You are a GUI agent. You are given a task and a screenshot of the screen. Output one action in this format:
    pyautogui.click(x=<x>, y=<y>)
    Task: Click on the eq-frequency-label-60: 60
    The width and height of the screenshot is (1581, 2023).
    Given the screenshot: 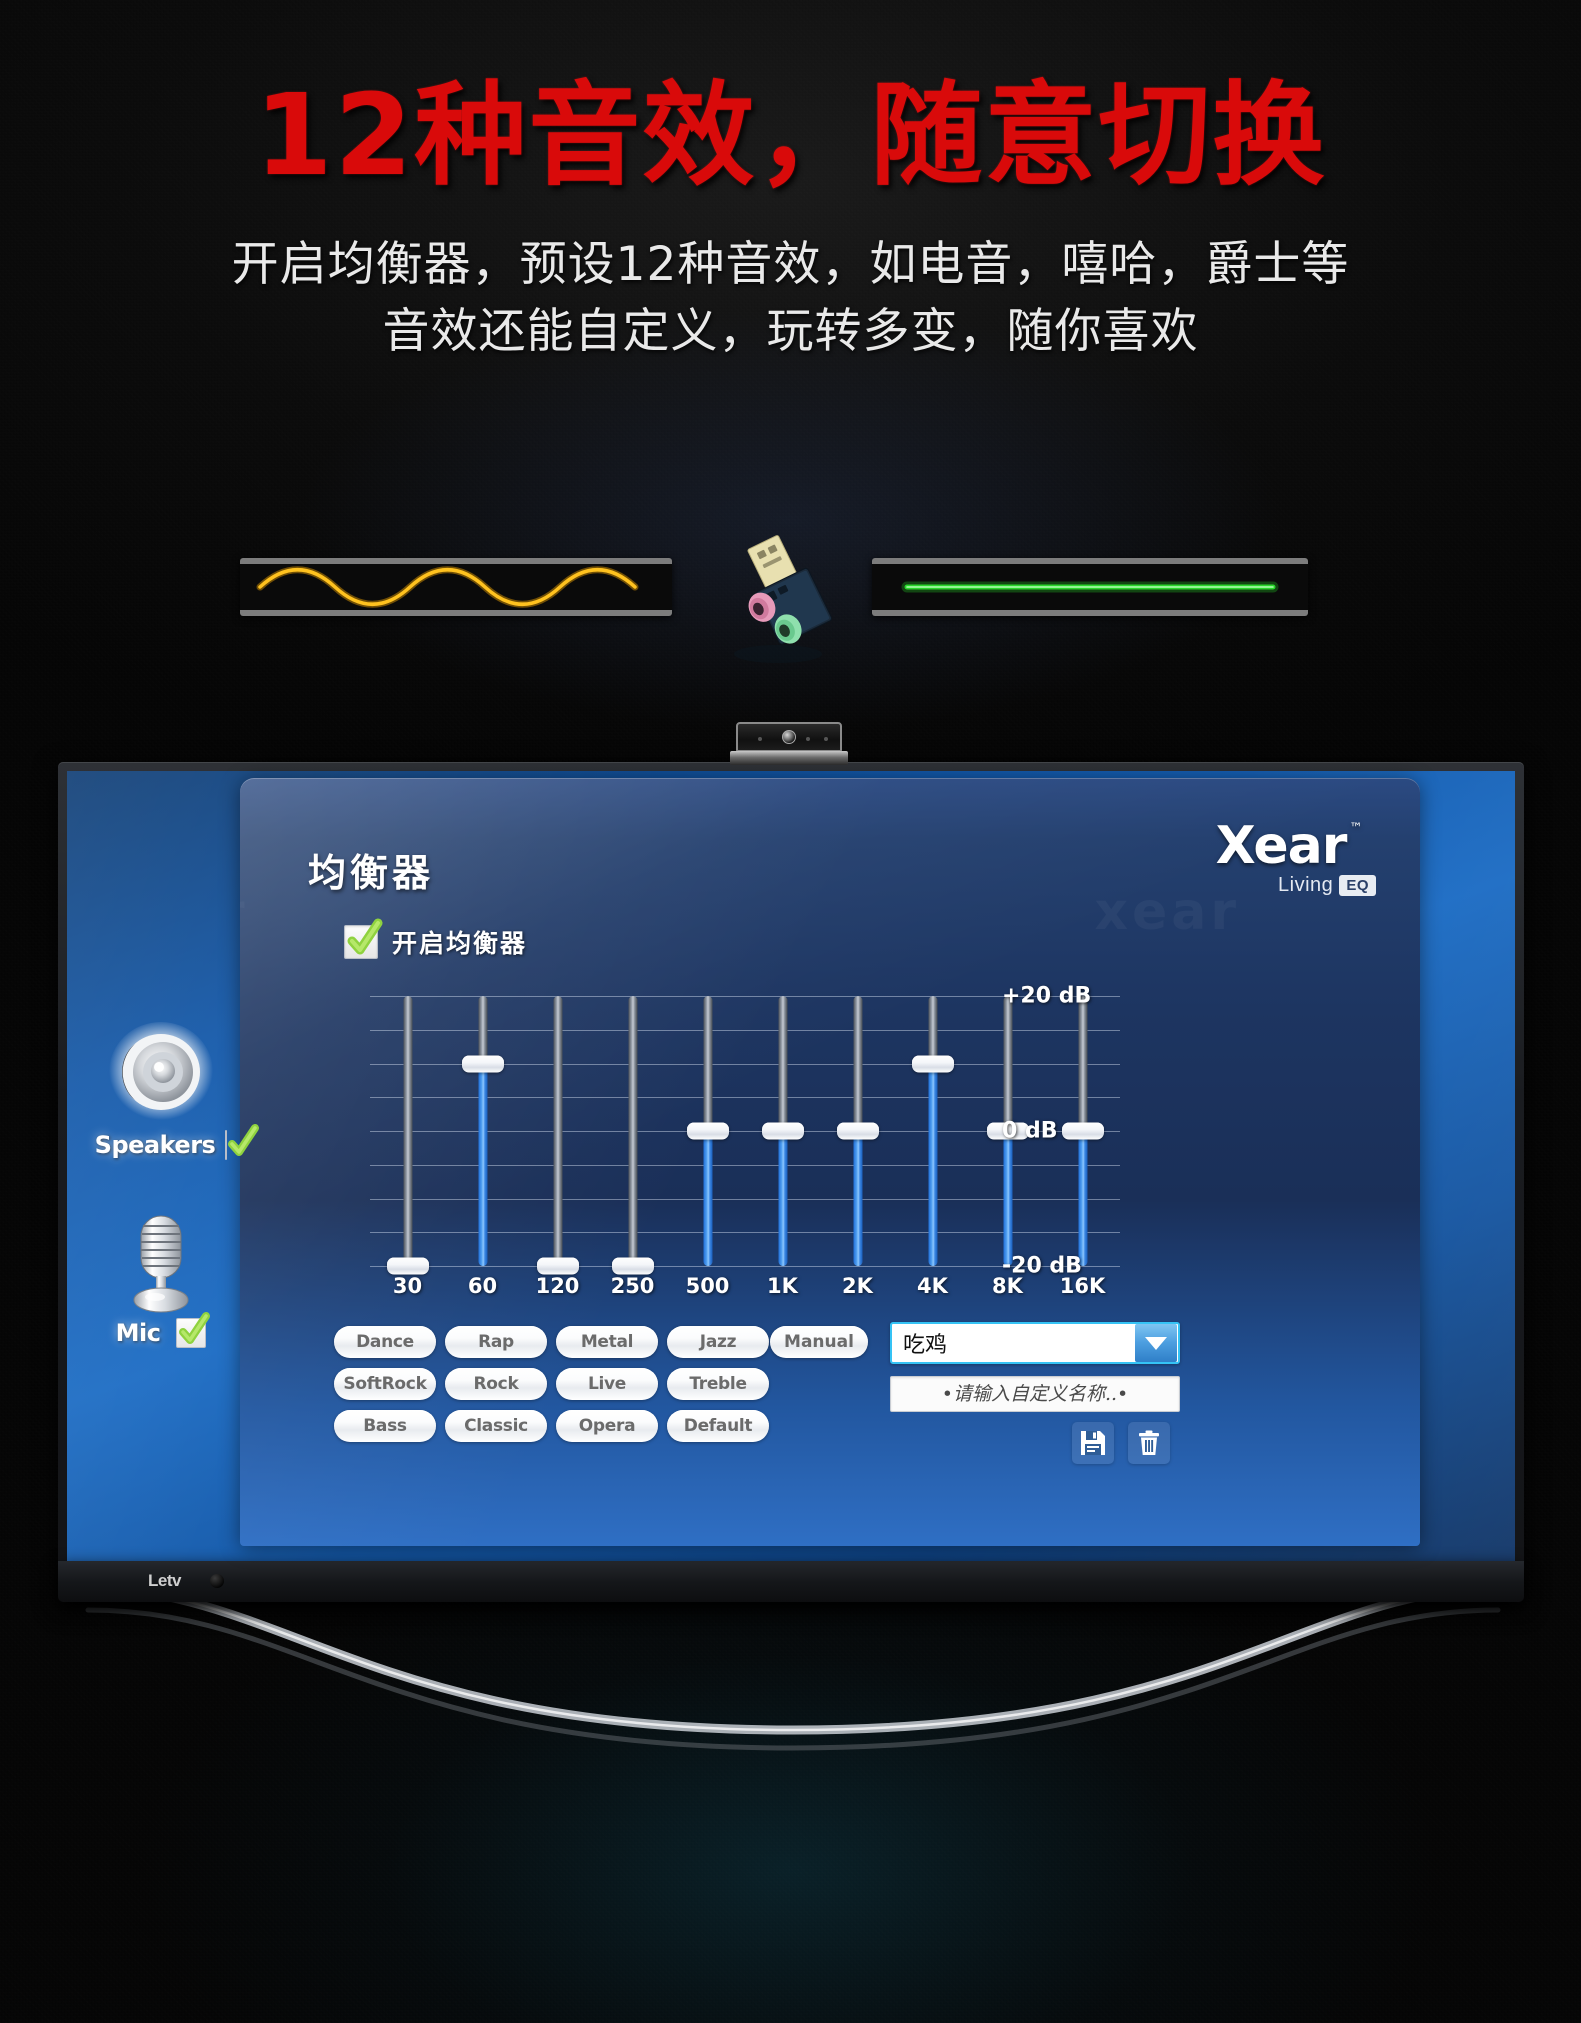 What is the action you would take?
    pyautogui.click(x=482, y=1286)
    